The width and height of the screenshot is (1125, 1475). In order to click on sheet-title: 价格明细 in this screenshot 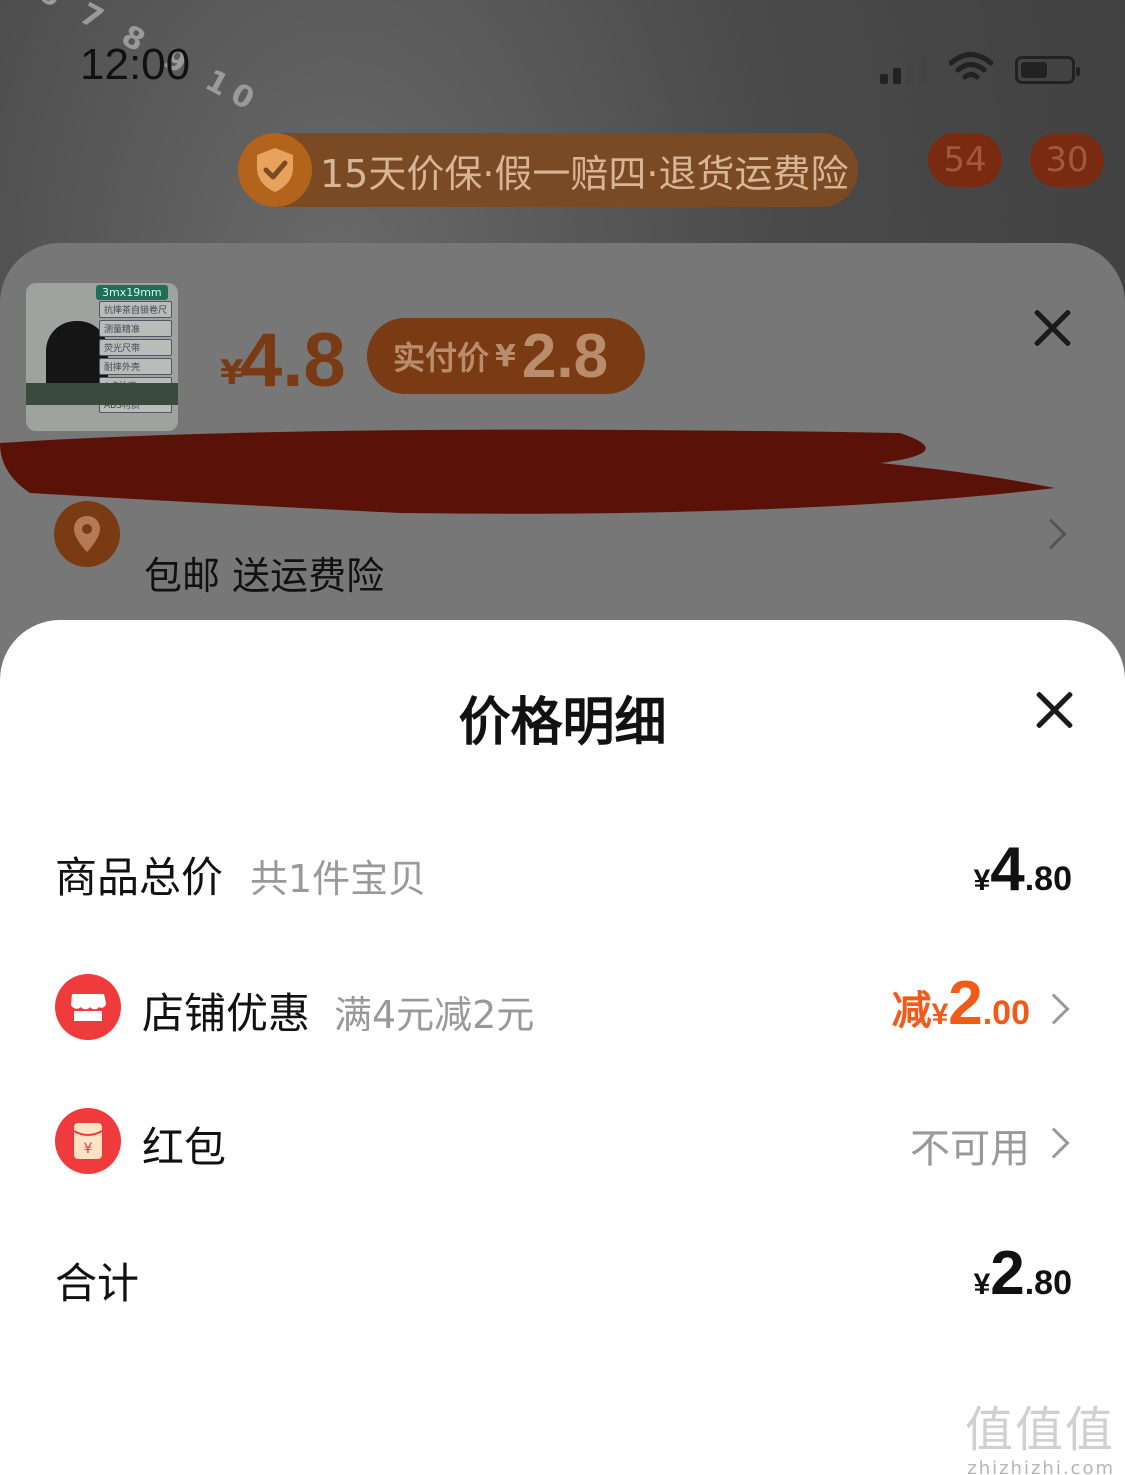, I will do `click(562, 723)`.